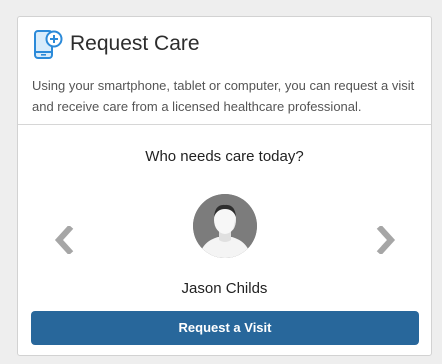 Image resolution: width=442 pixels, height=364 pixels. What do you see at coordinates (224, 288) in the screenshot?
I see `selected-person-name: Jason Childs` at bounding box center [224, 288].